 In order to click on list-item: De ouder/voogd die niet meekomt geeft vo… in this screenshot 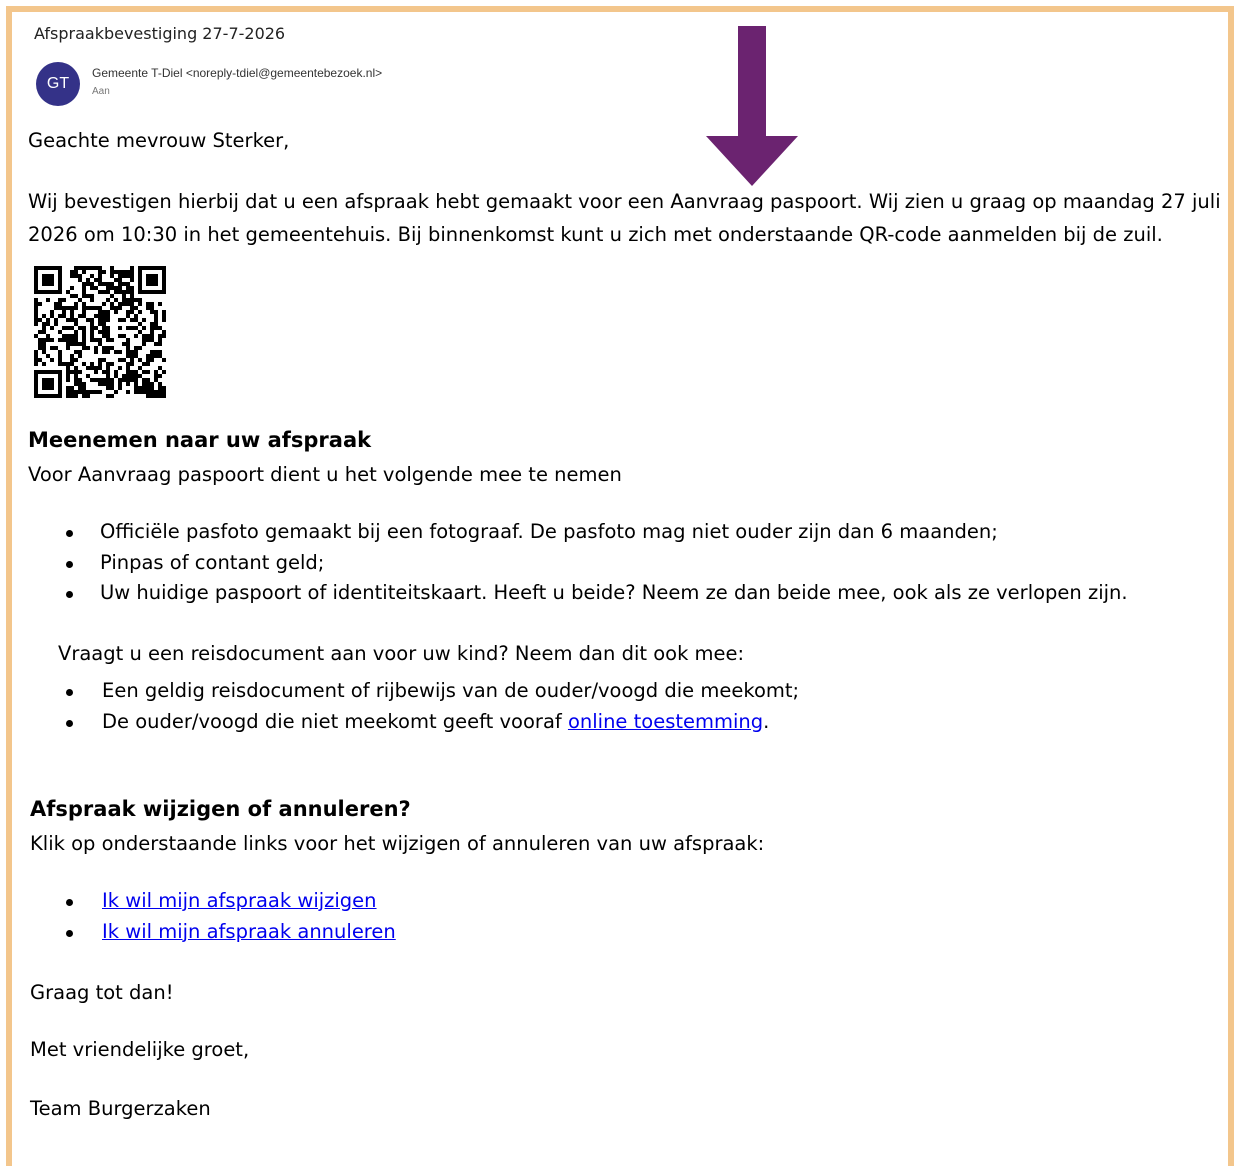, I will do `click(432, 722)`.